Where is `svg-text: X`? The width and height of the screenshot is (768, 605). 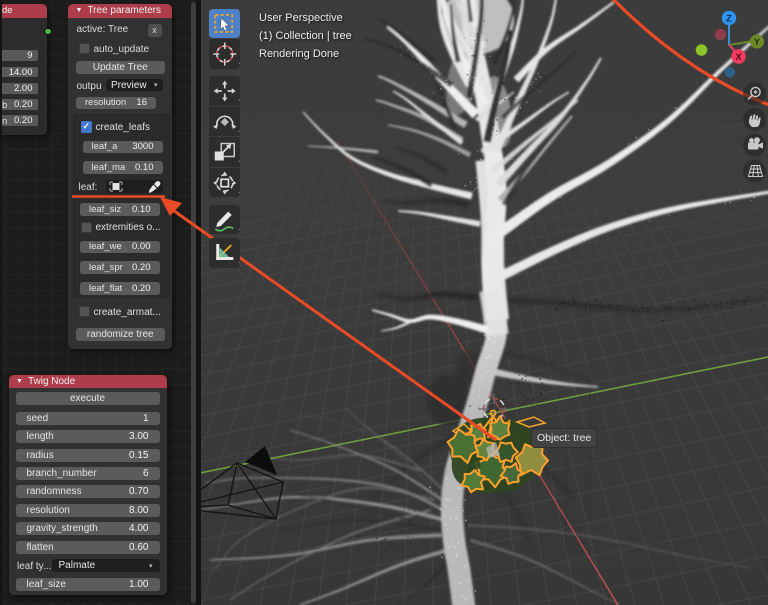 svg-text: X is located at coordinates (738, 57).